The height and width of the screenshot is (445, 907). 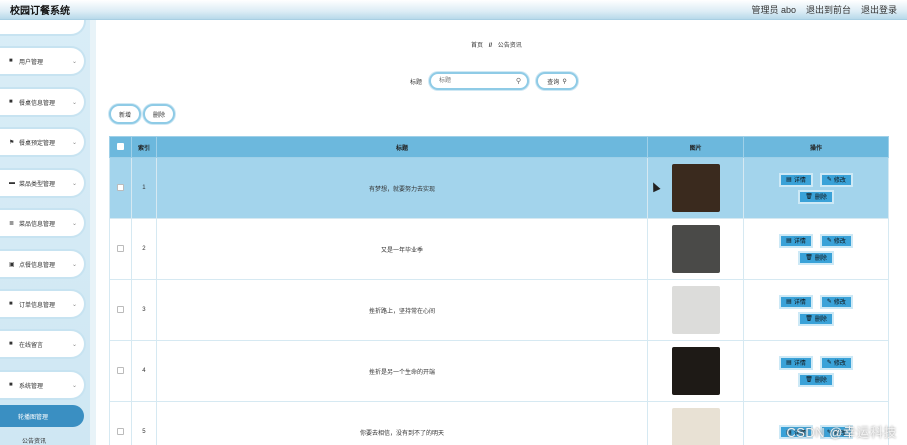 I want to click on row-index: 5, so click(x=143, y=423).